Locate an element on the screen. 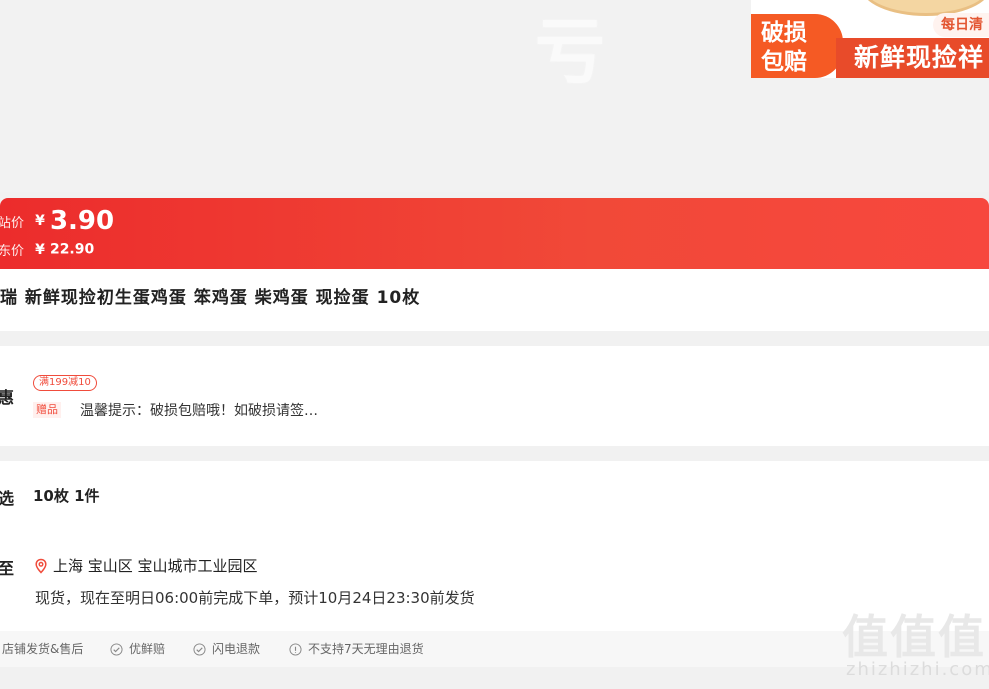 Image resolution: width=989 pixels, height=689 pixels. badge-line-1: 破损 is located at coordinates (784, 33).